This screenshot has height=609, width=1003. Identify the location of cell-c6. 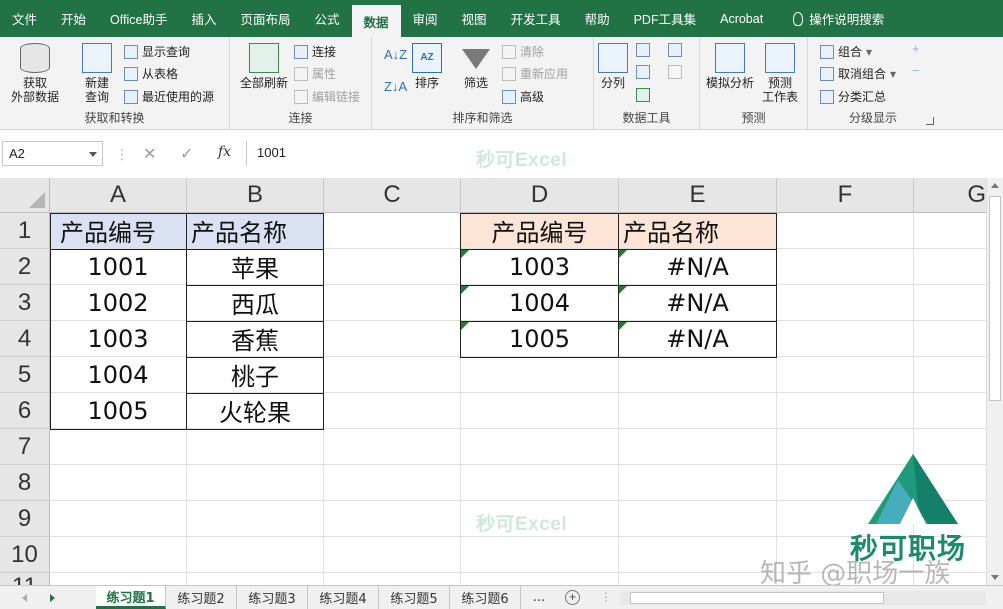
(392, 411).